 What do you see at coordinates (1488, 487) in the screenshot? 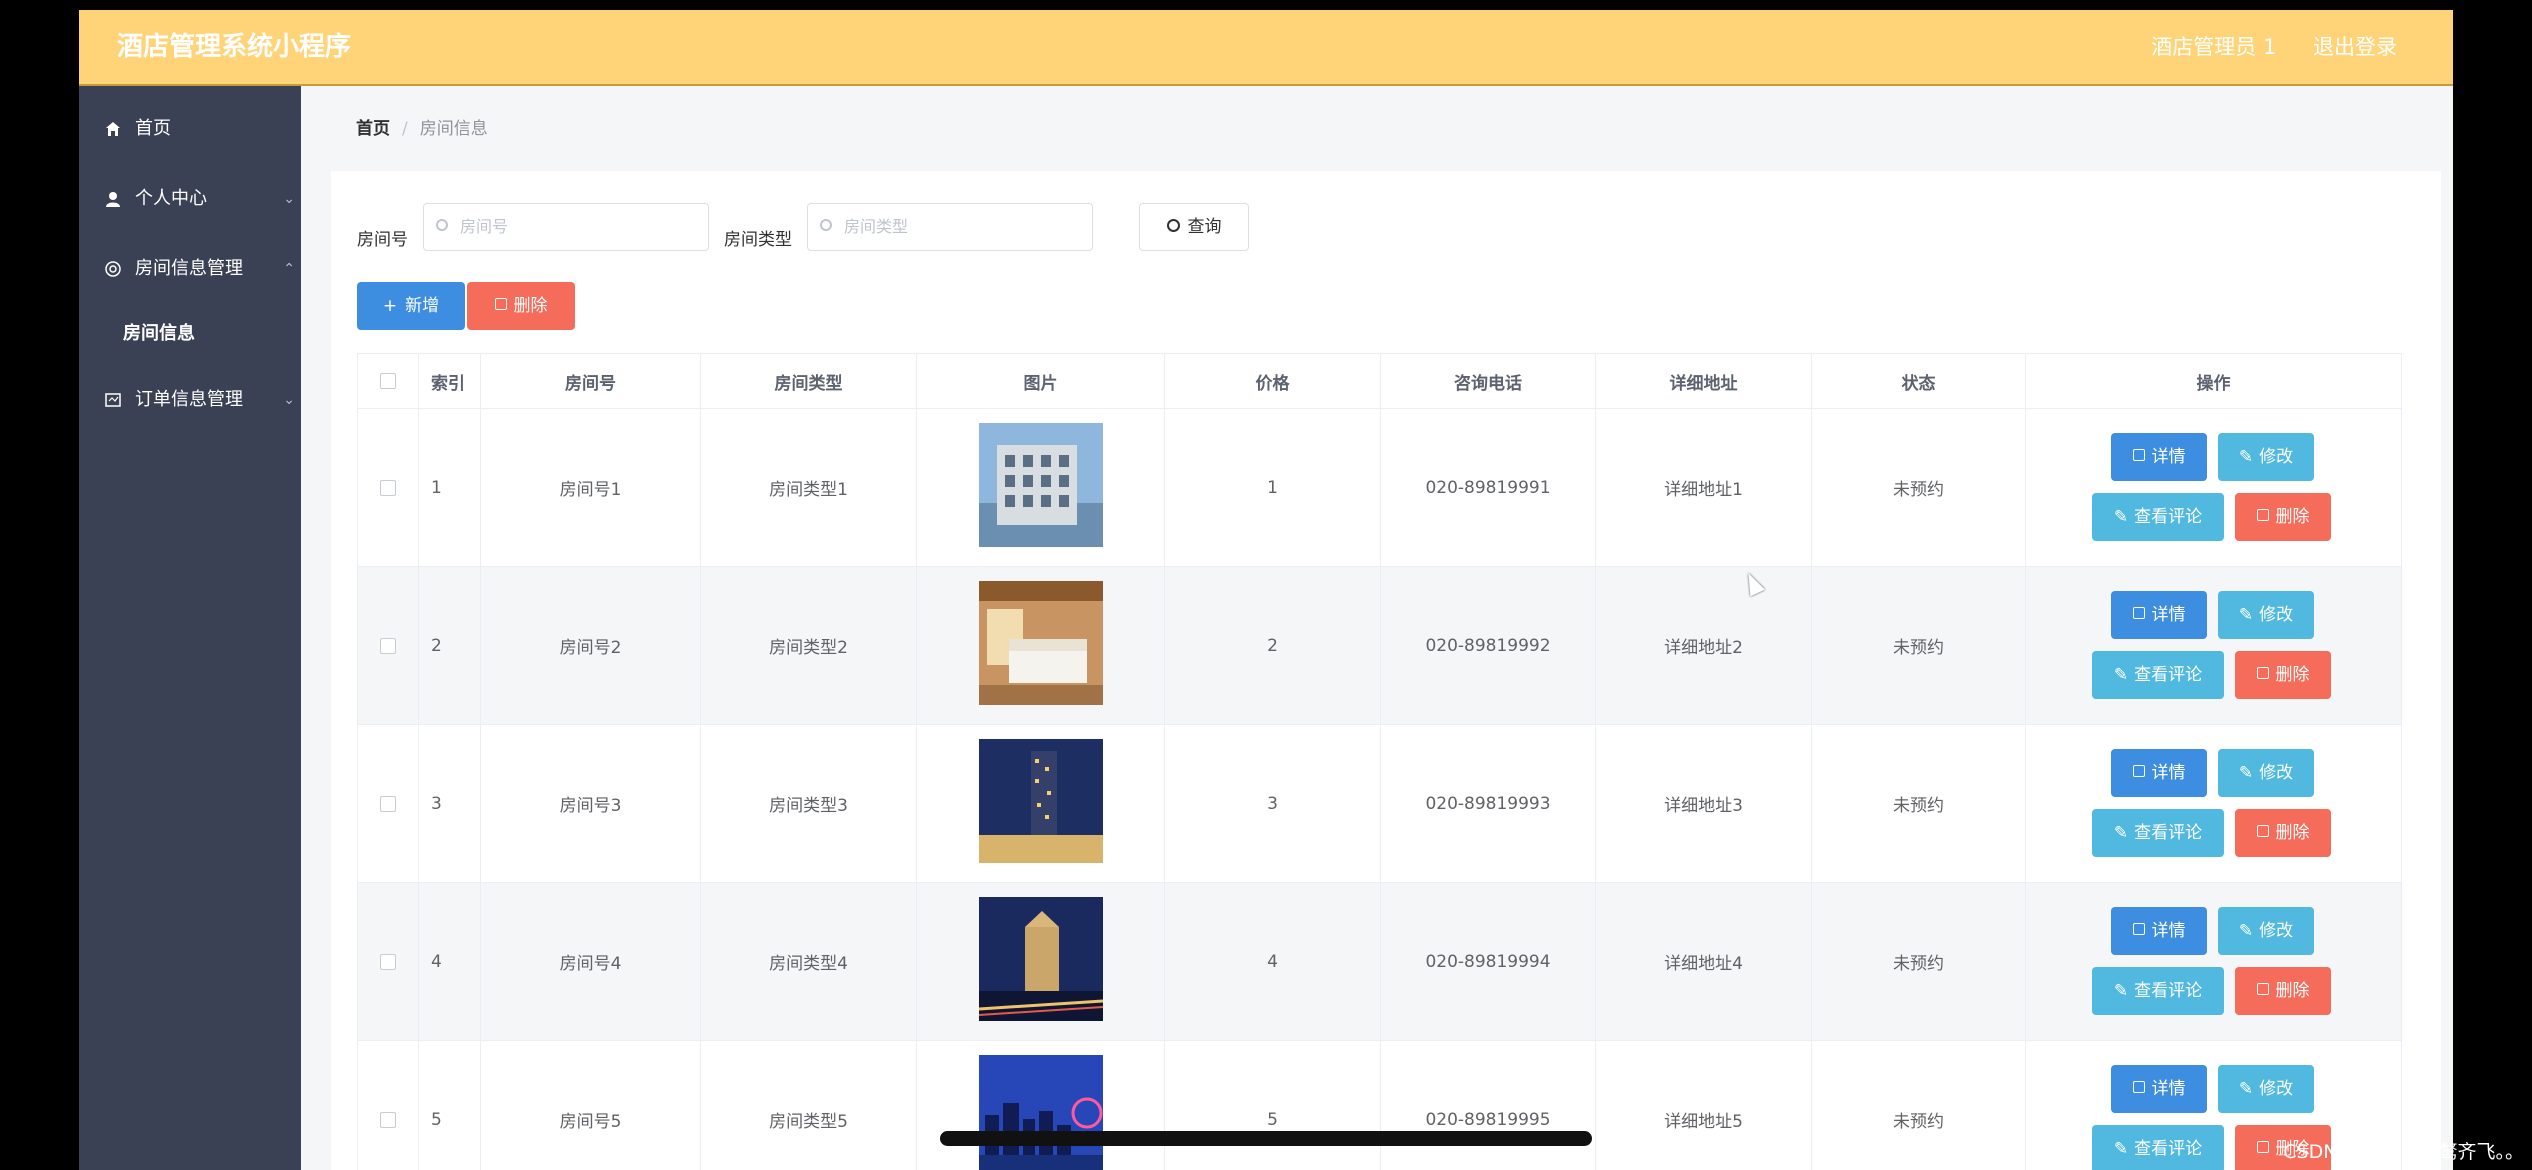
I see `cell-phone: 020-89819991` at bounding box center [1488, 487].